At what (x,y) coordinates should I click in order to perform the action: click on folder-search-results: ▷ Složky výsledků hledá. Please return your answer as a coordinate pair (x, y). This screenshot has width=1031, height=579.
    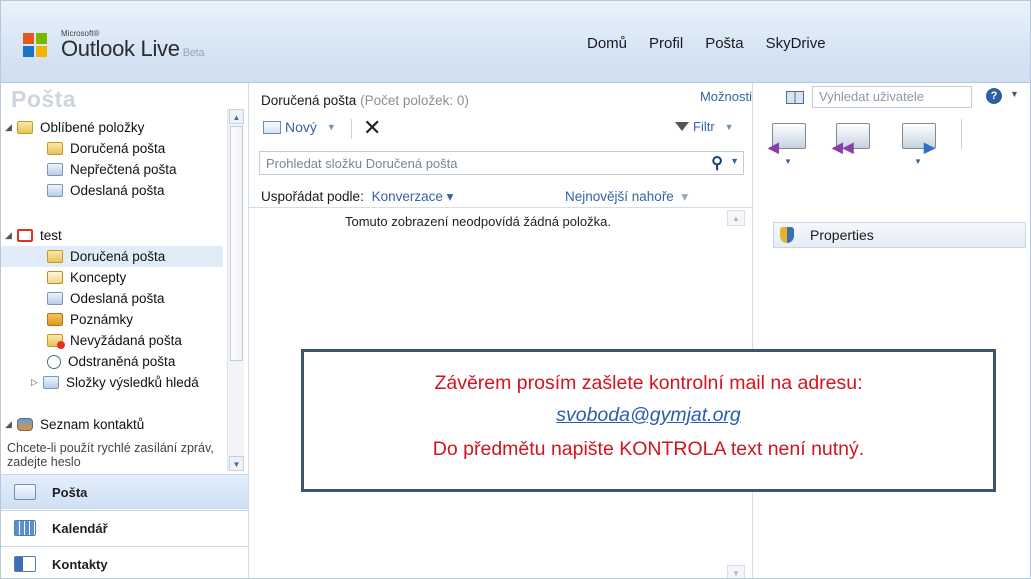
    Looking at the image, I should click on (115, 382).